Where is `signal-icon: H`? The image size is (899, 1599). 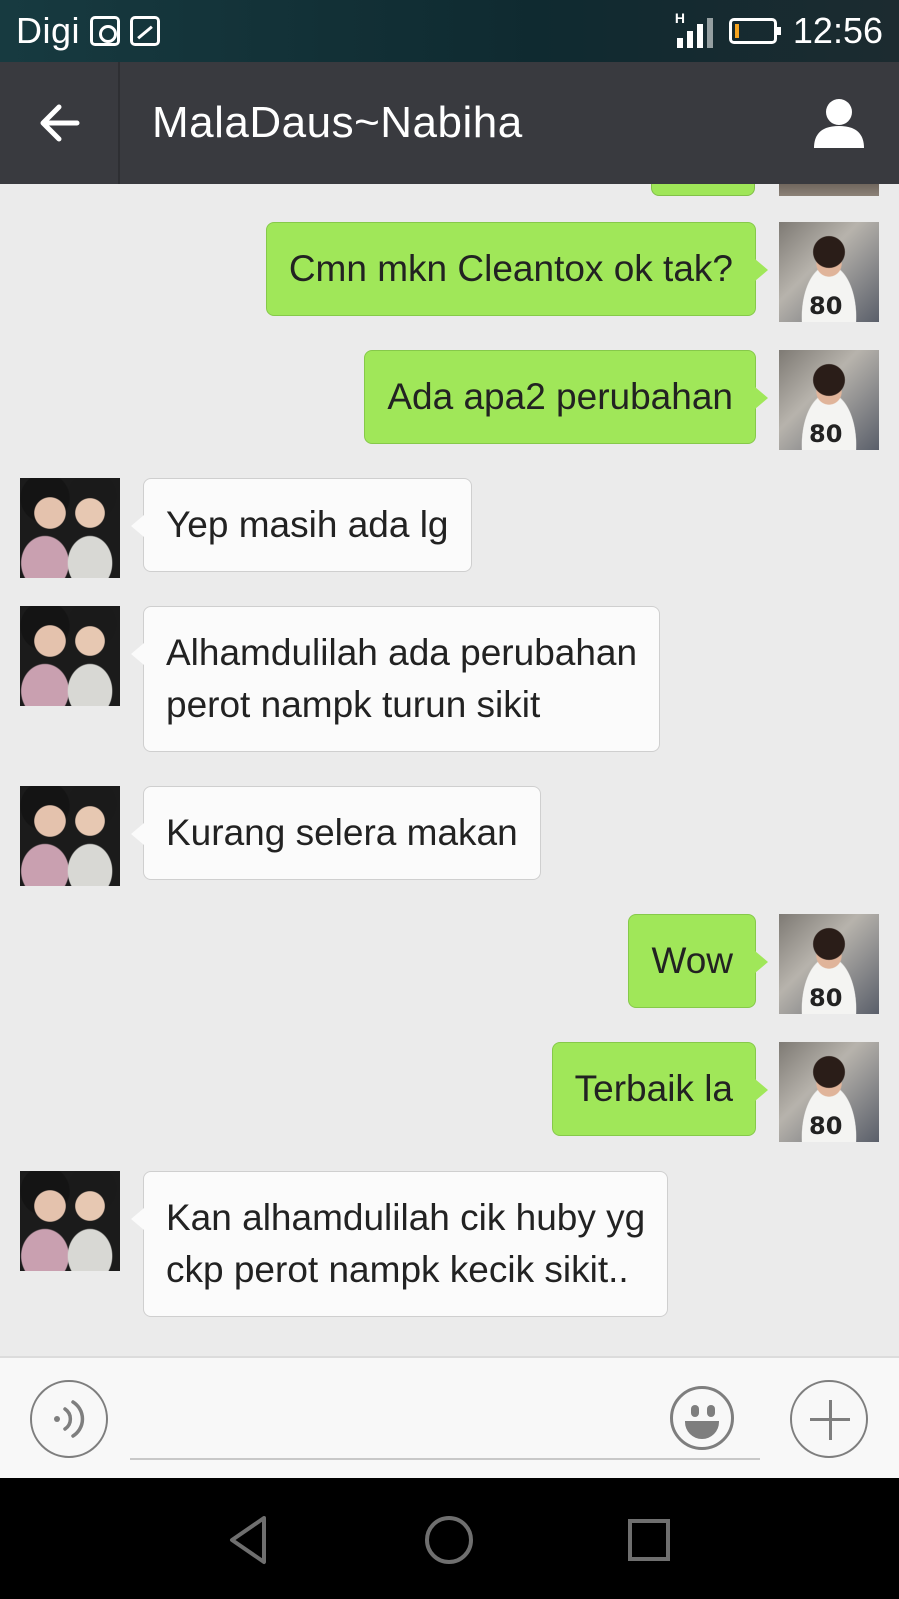
signal-icon: H is located at coordinates (694, 29).